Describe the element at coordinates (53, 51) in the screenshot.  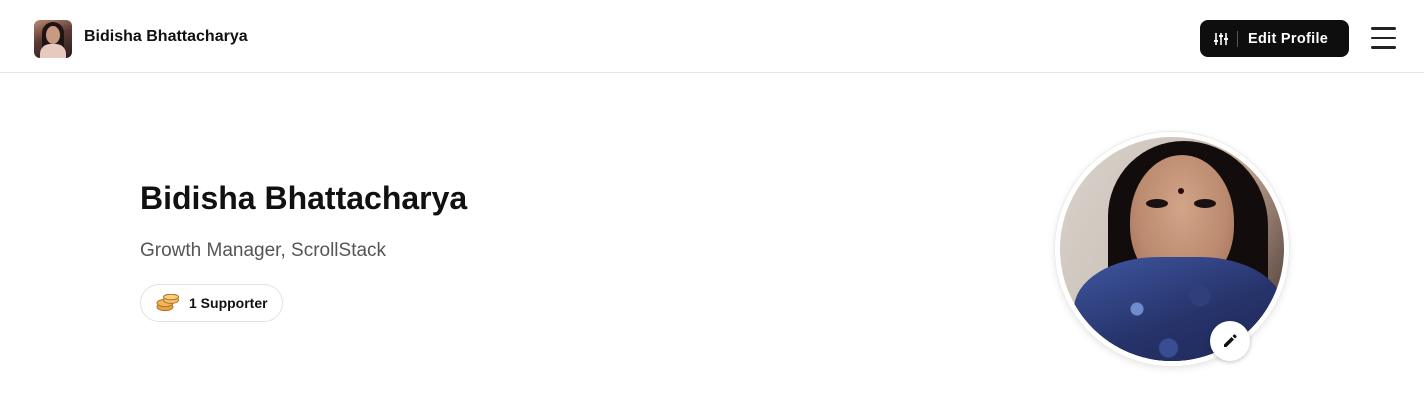
I see `avatar-body` at that location.